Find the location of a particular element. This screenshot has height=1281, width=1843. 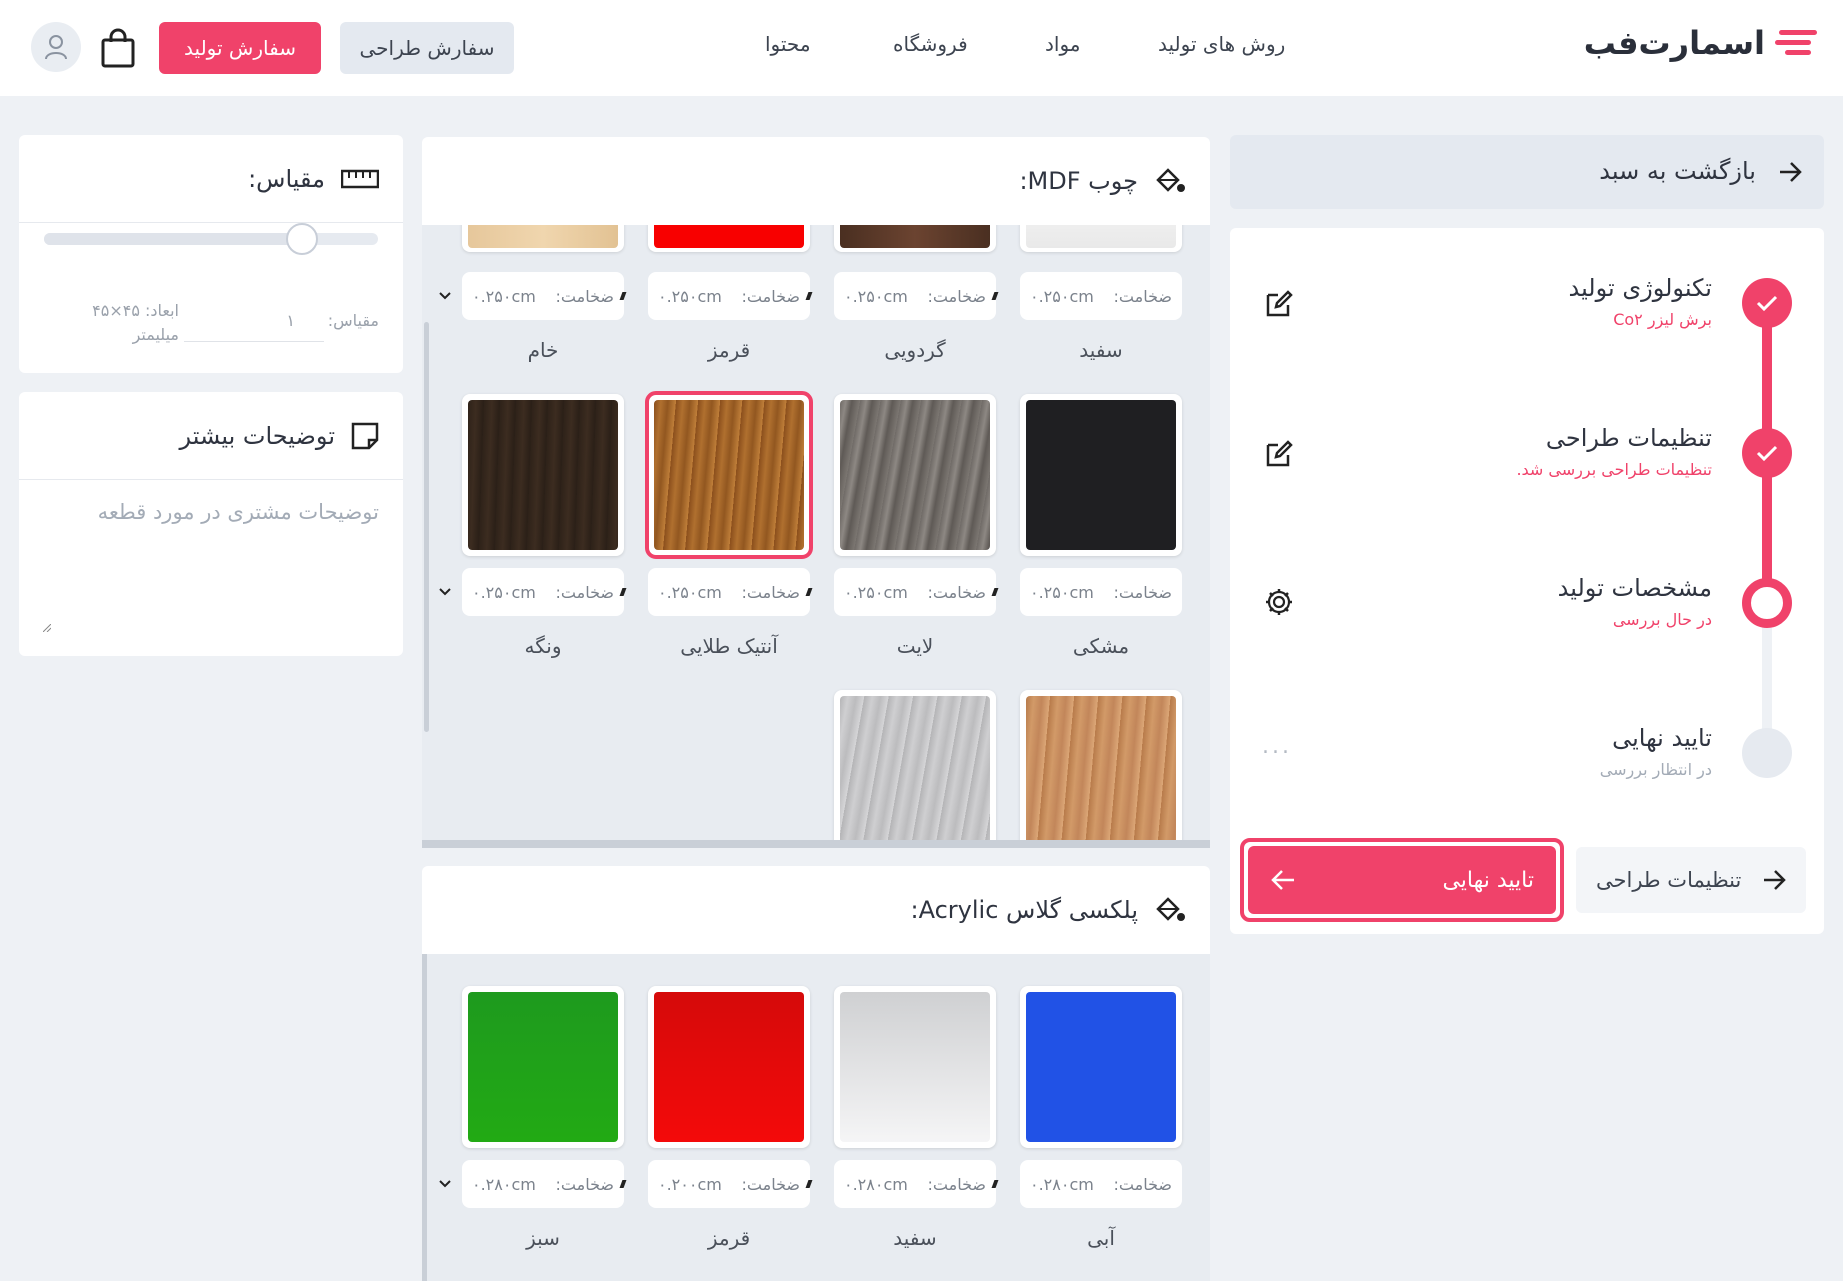

thickness-walnut: ۰.۲۵۰cm ضخامت: is located at coordinates (915, 296).